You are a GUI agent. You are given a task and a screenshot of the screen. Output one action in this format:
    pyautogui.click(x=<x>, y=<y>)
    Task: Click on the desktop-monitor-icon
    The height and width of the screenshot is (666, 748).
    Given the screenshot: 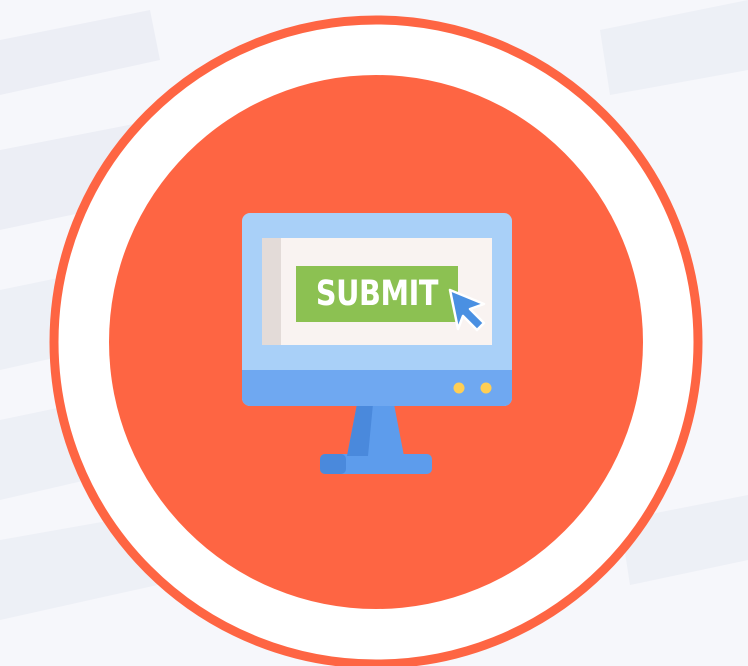 What is the action you would take?
    pyautogui.click(x=377, y=343)
    